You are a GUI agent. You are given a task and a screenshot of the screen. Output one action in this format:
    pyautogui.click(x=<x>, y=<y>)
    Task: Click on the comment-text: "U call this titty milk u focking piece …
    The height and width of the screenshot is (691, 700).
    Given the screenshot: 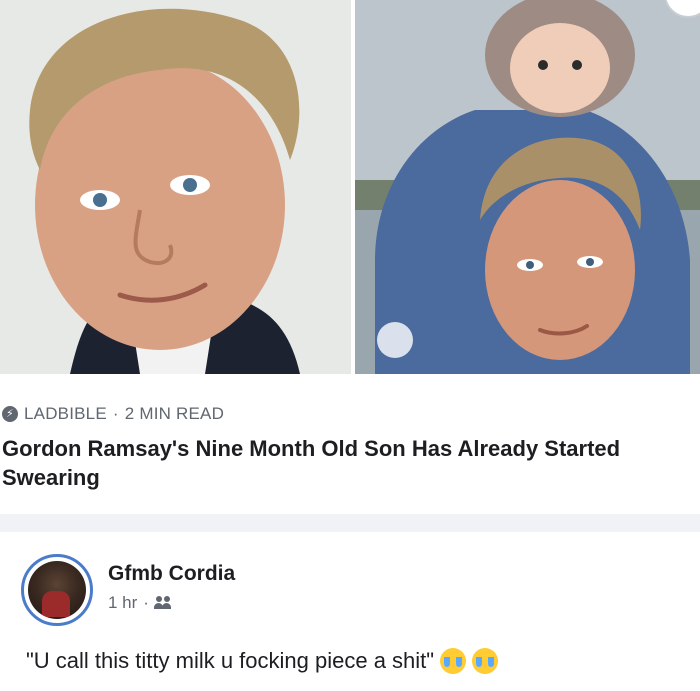 What is the action you would take?
    pyautogui.click(x=230, y=660)
    